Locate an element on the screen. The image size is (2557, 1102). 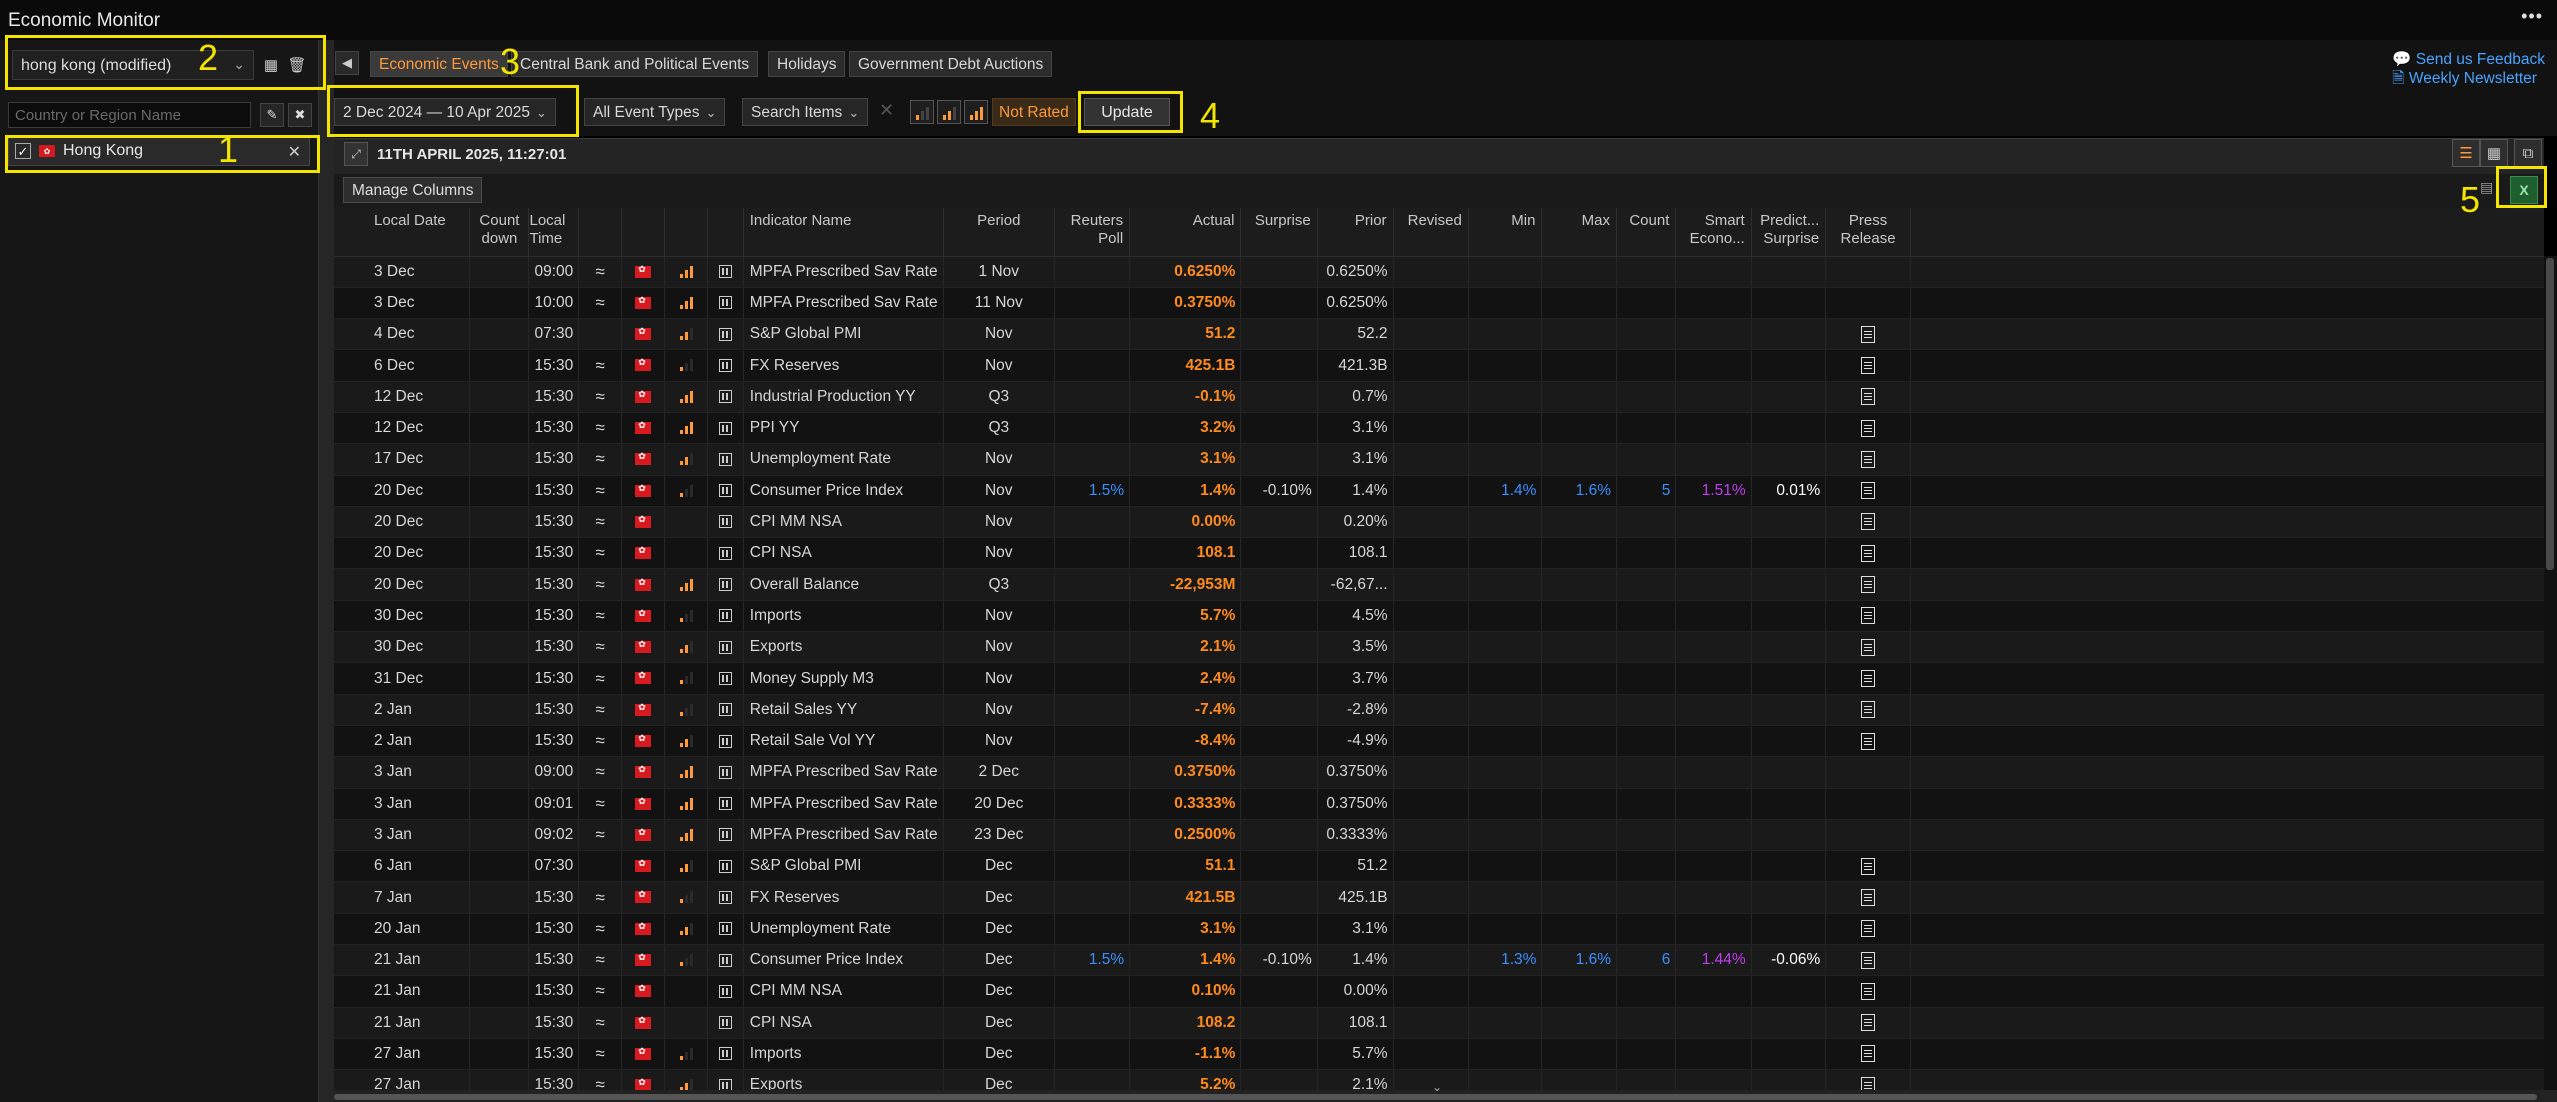
trash-icon: 🗑 is located at coordinates (297, 65).